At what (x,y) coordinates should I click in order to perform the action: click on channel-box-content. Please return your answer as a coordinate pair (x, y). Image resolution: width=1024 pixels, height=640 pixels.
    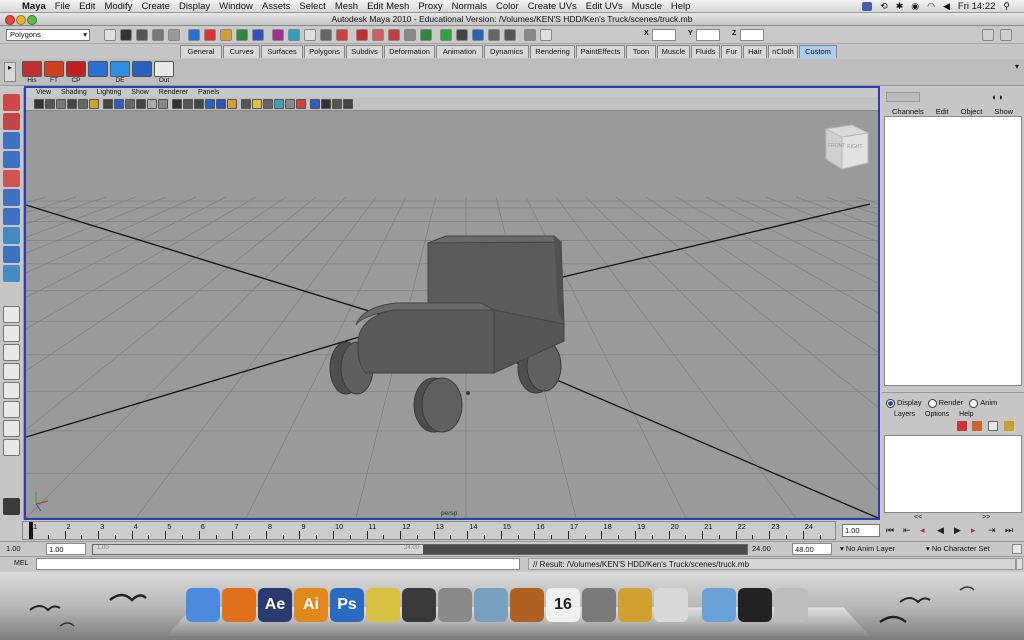
    Looking at the image, I should click on (953, 251).